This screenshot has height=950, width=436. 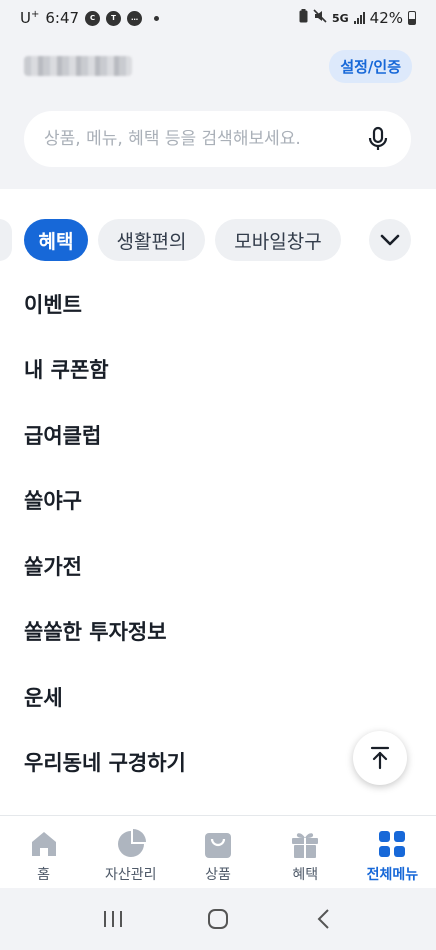 What do you see at coordinates (218, 435) in the screenshot?
I see `menu-item-salary-club: 급여클럽` at bounding box center [218, 435].